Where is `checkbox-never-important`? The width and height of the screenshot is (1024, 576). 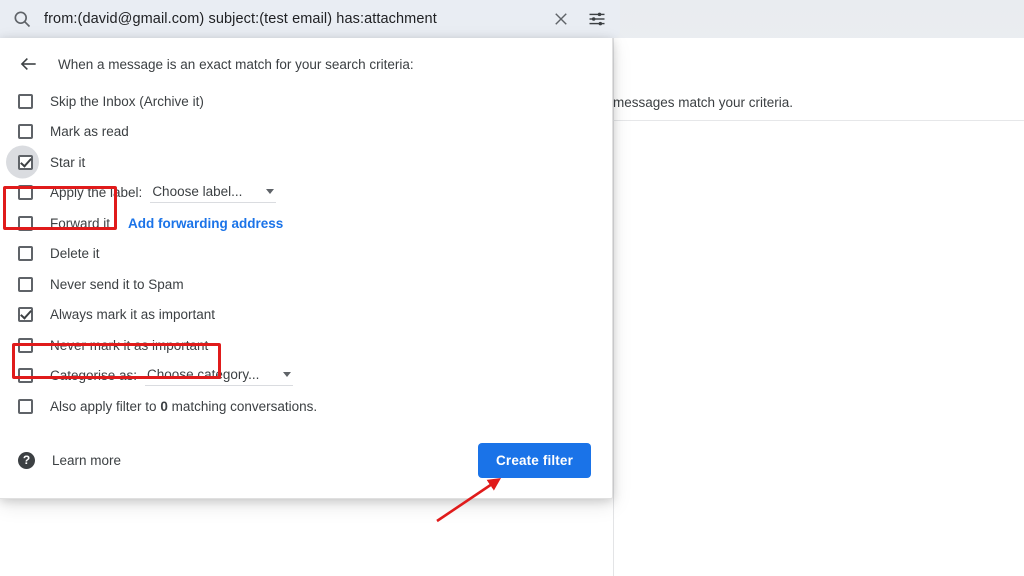 checkbox-never-important is located at coordinates (25, 345).